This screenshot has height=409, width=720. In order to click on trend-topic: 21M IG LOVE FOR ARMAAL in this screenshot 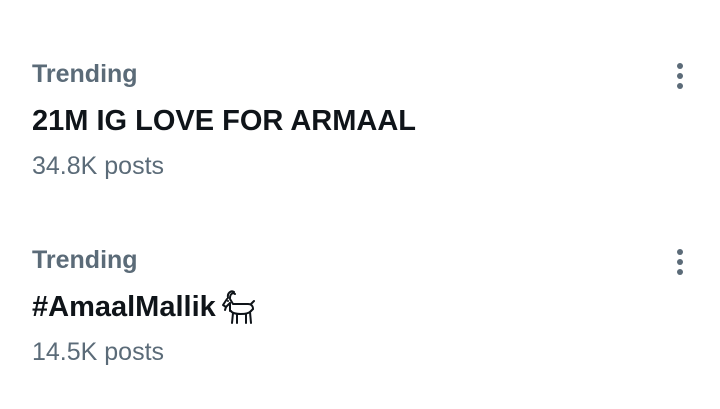, I will do `click(224, 121)`.